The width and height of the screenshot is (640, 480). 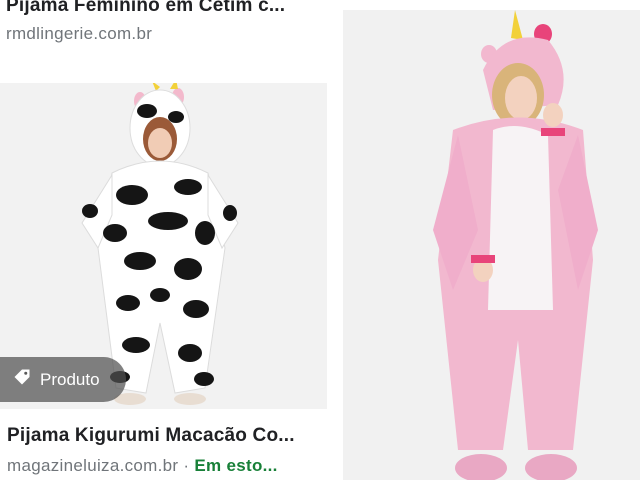 I want to click on badge-label: Produto, so click(x=70, y=379).